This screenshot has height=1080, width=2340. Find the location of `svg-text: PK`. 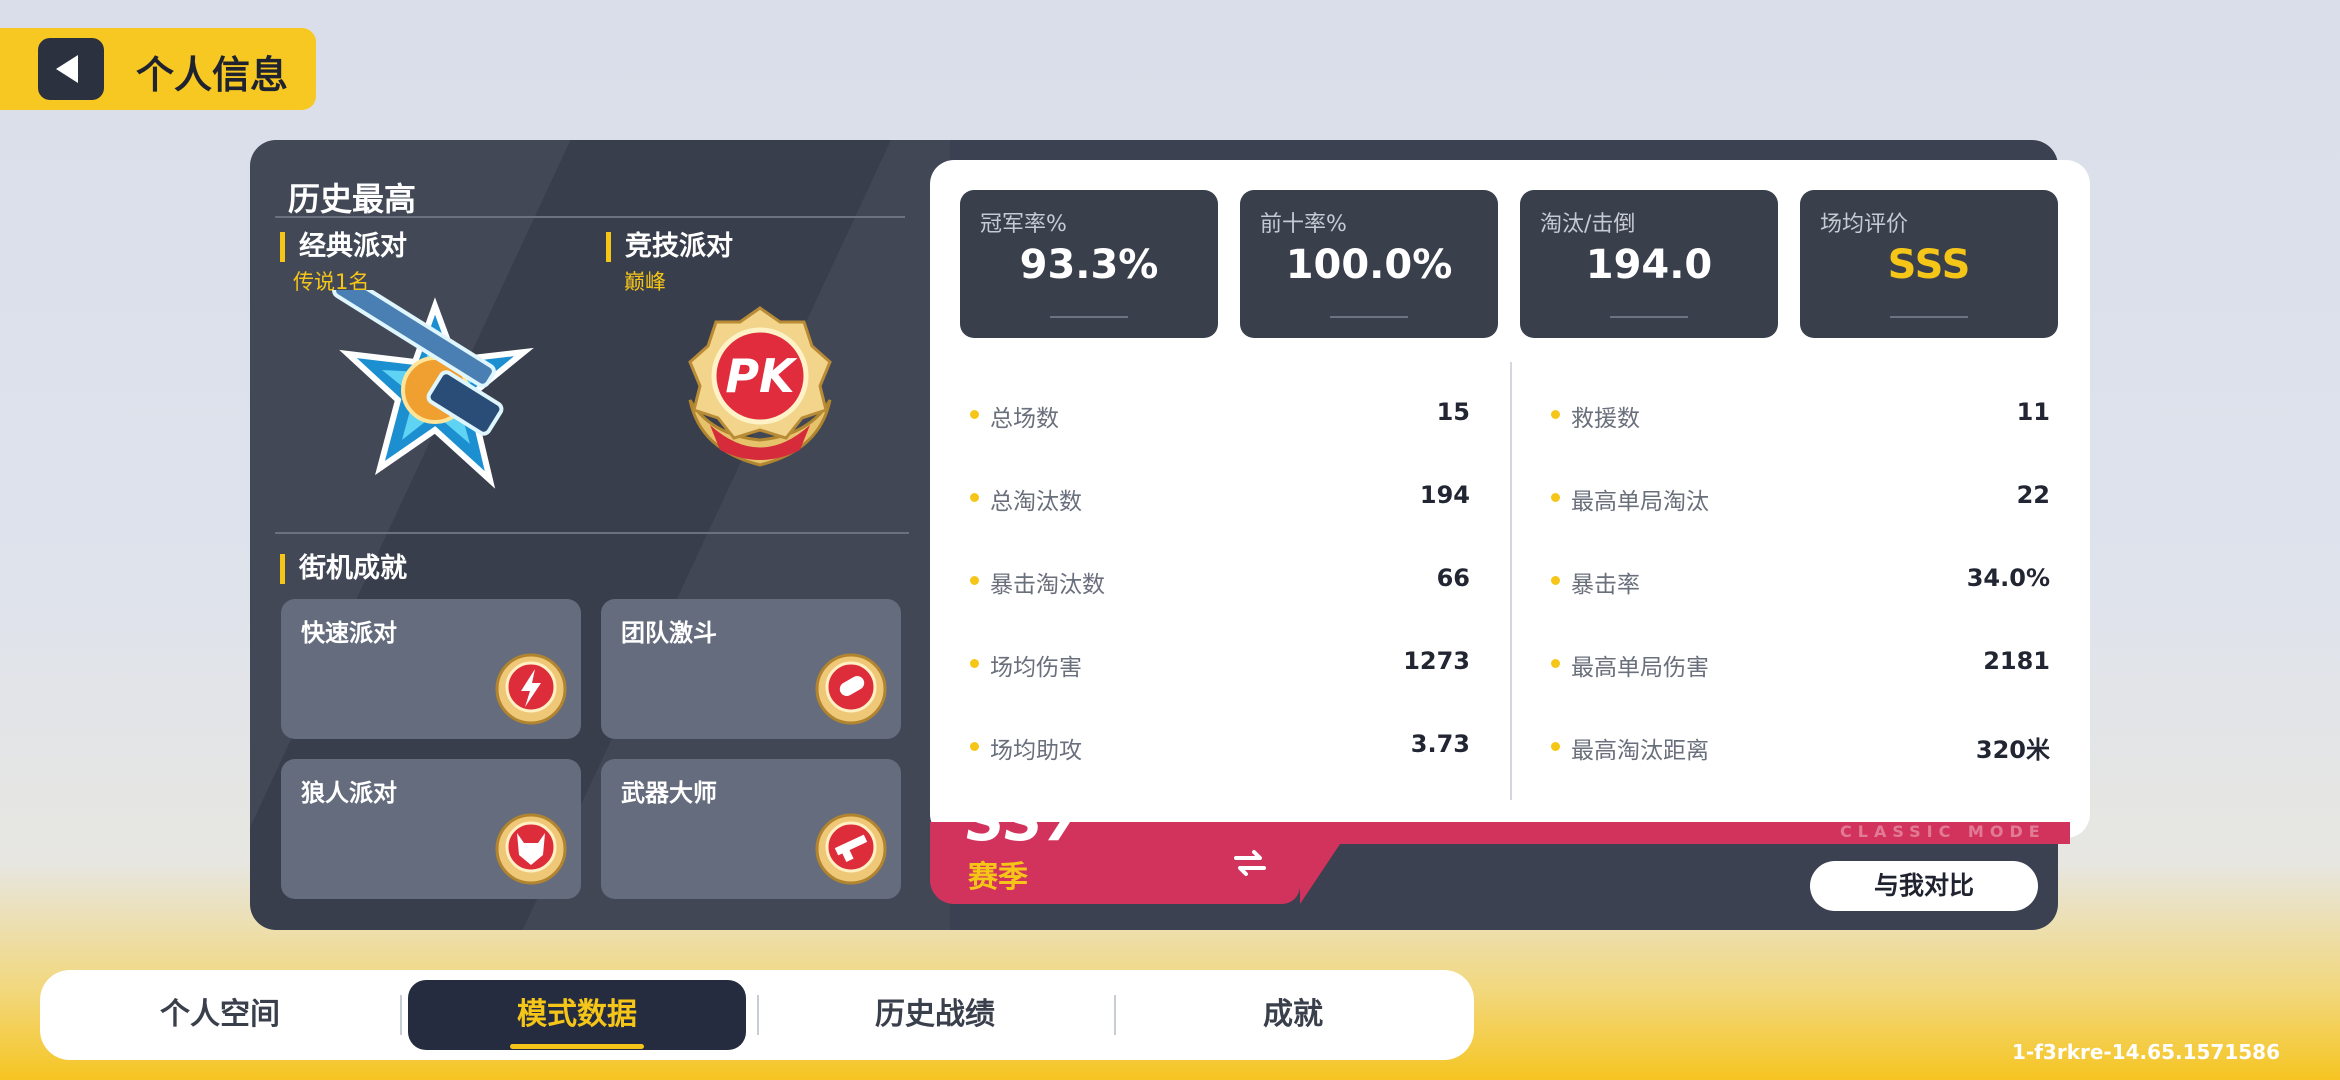

svg-text: PK is located at coordinates (761, 376).